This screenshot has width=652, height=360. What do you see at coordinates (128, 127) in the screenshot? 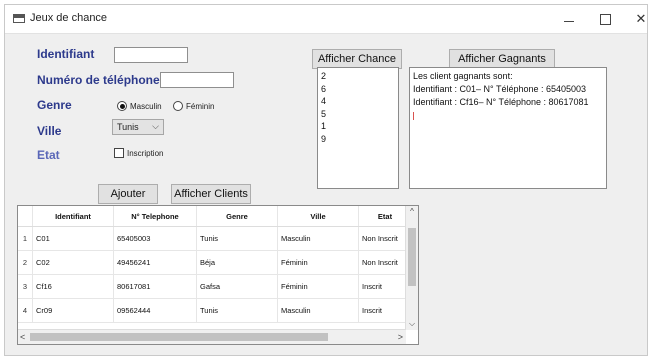
I see `ville-selected-value: Tunis` at bounding box center [128, 127].